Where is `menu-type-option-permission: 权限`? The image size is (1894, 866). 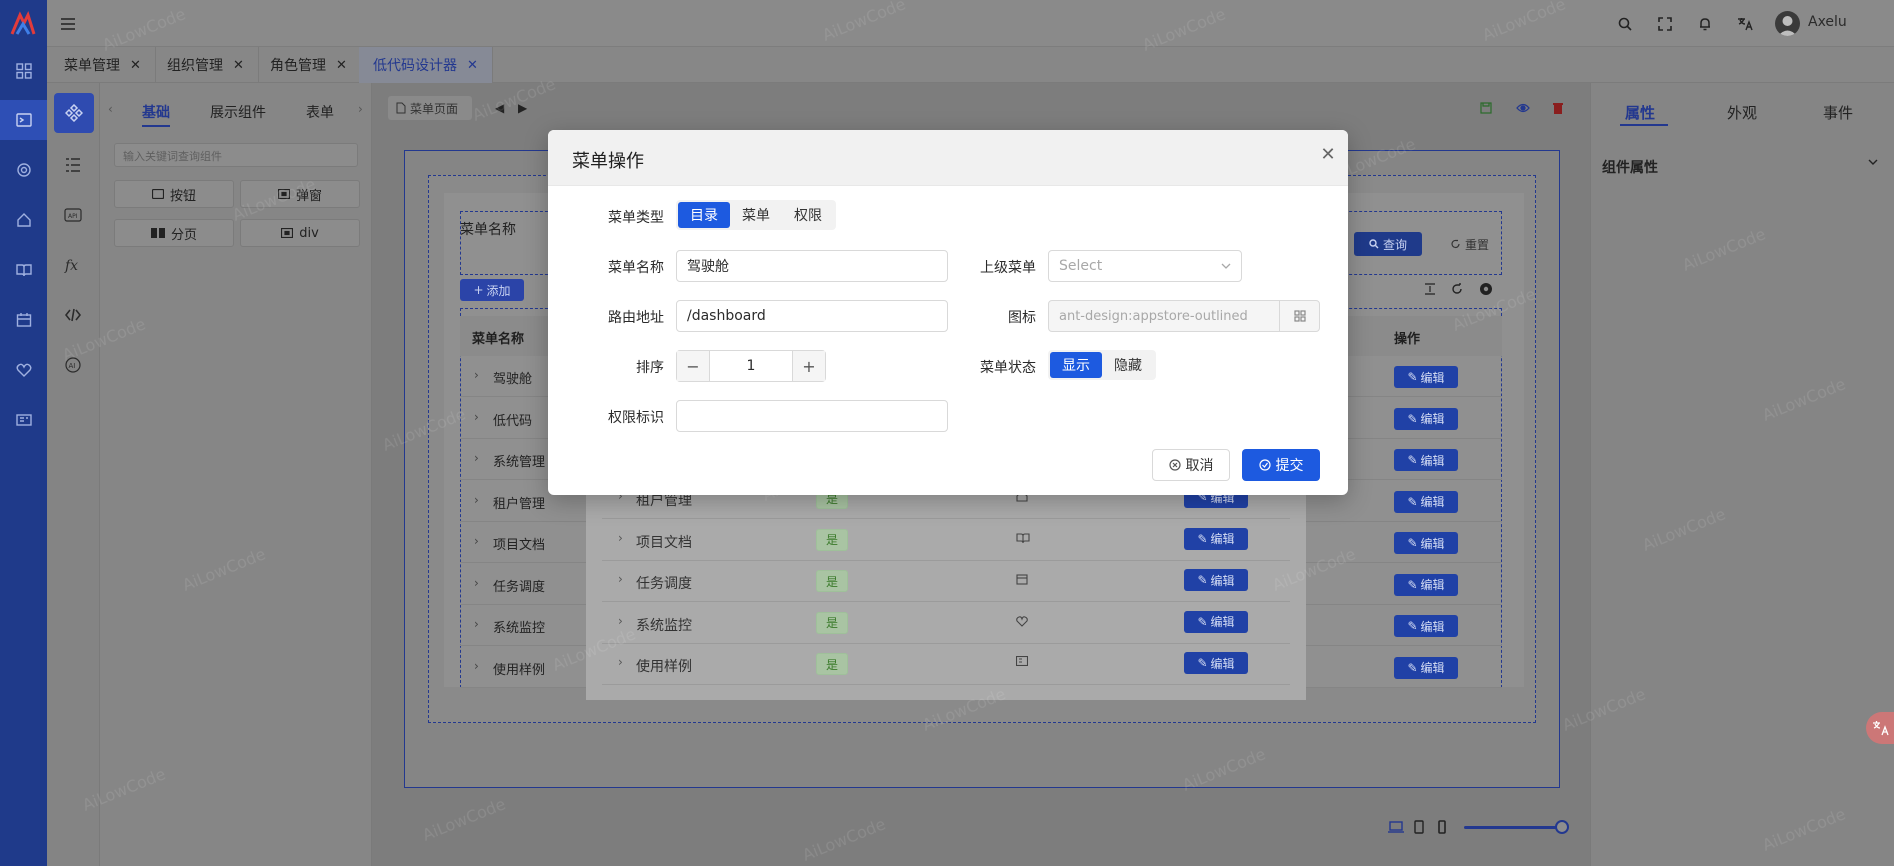 menu-type-option-permission: 权限 is located at coordinates (808, 215).